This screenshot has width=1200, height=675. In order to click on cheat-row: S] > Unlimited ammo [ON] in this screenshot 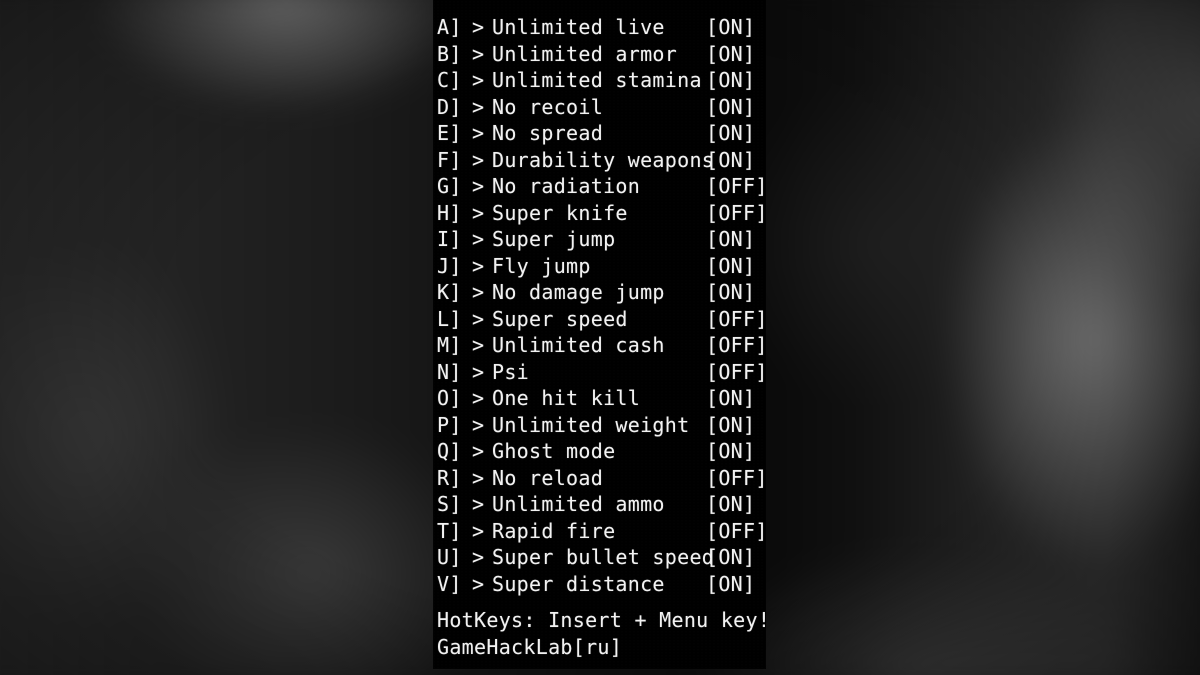, I will do `click(599, 504)`.